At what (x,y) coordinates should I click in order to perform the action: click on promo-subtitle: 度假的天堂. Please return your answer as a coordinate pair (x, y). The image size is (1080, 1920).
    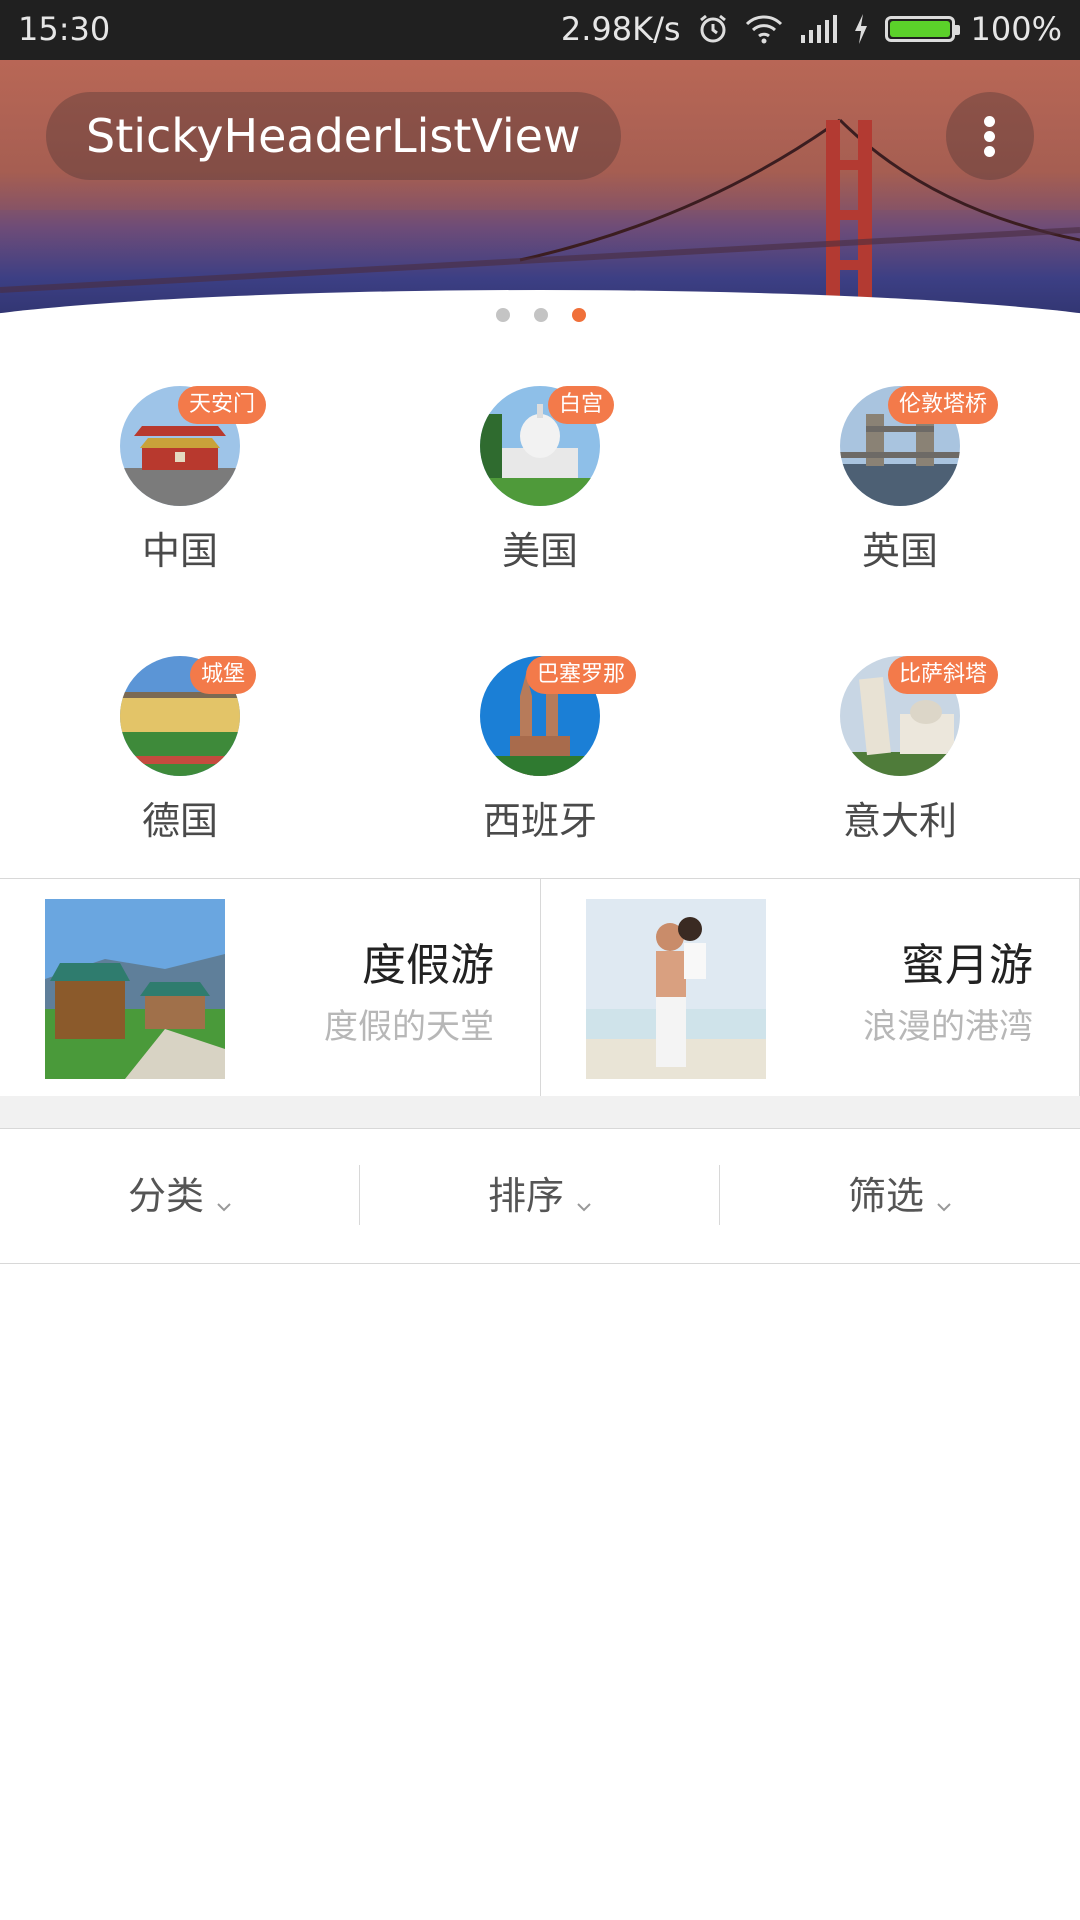
    Looking at the image, I should click on (409, 1027).